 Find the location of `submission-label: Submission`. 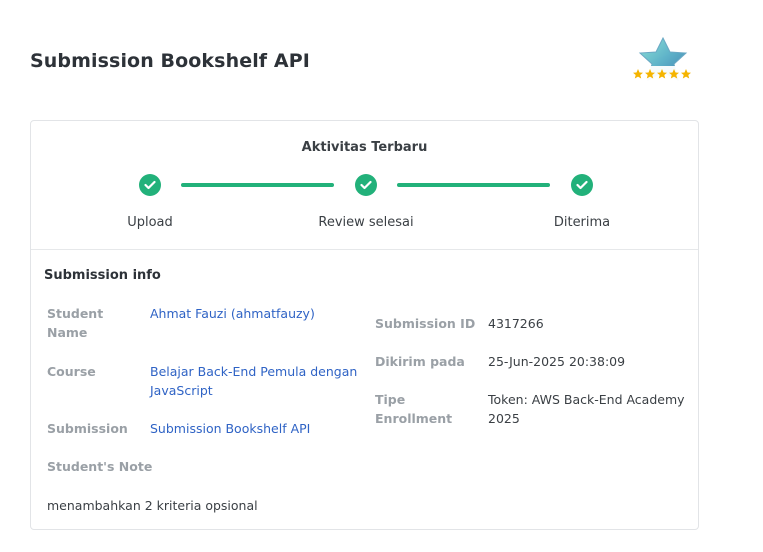

submission-label: Submission is located at coordinates (87, 428).